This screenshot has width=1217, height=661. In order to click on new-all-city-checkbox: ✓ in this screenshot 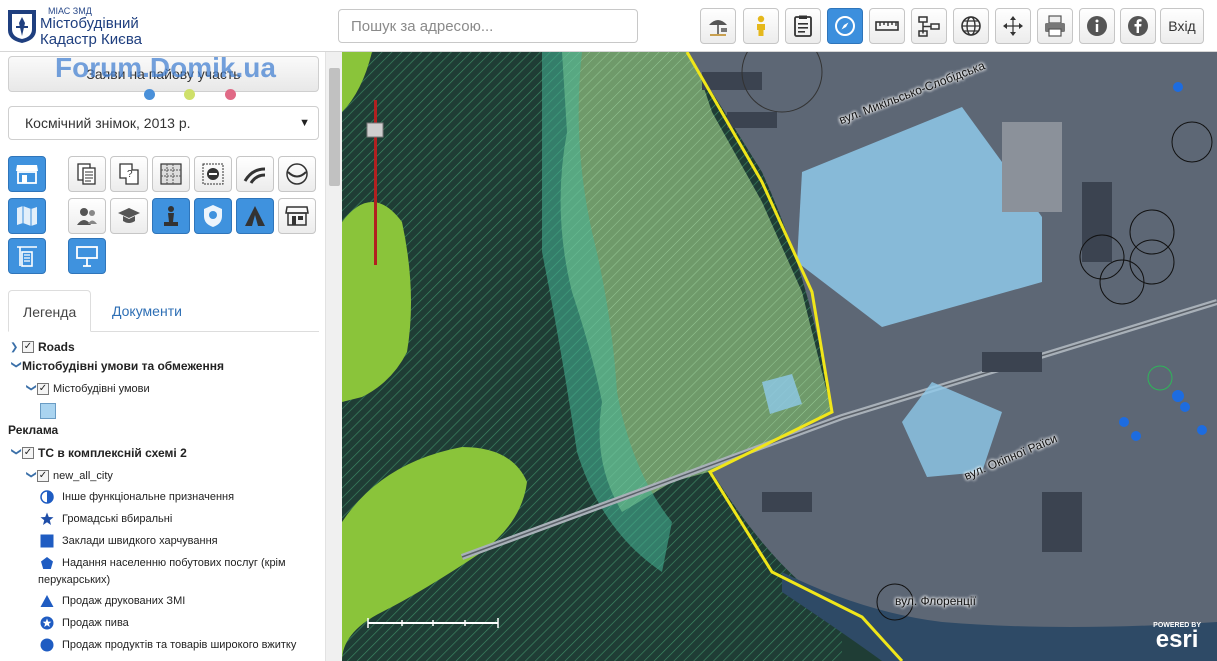, I will do `click(43, 476)`.